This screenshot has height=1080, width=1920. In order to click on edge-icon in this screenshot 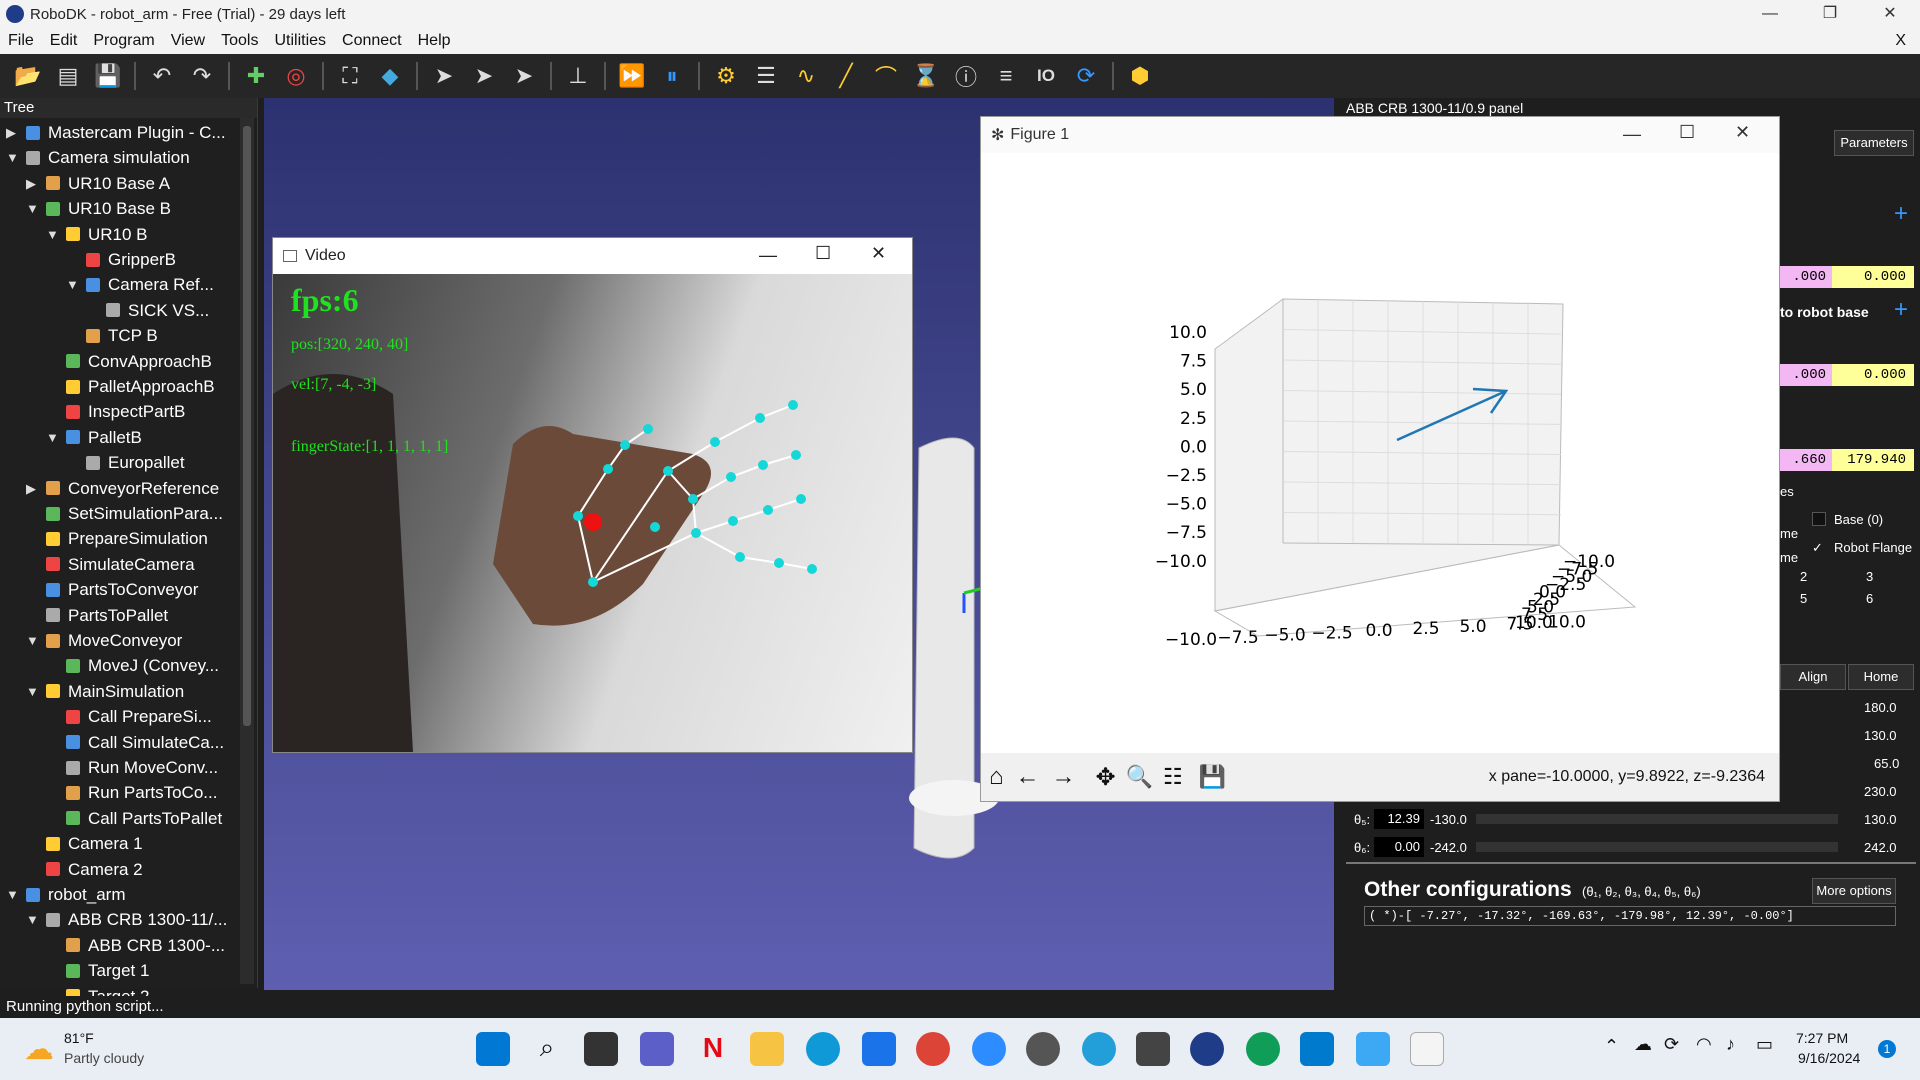, I will do `click(823, 1049)`.